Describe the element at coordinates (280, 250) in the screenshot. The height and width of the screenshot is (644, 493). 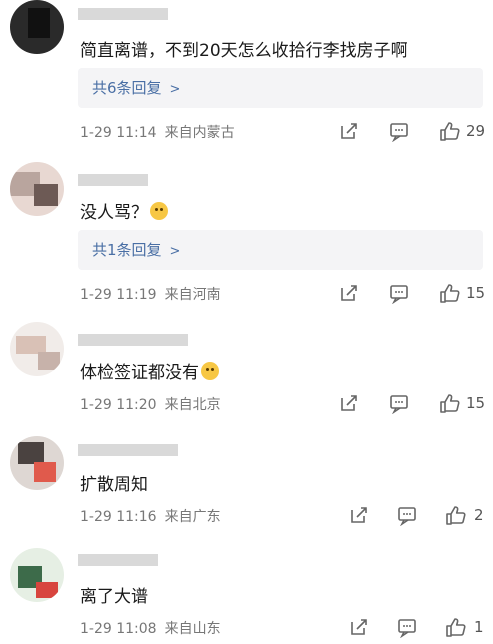
I see `view-replies-link: 共1条回复 >` at that location.